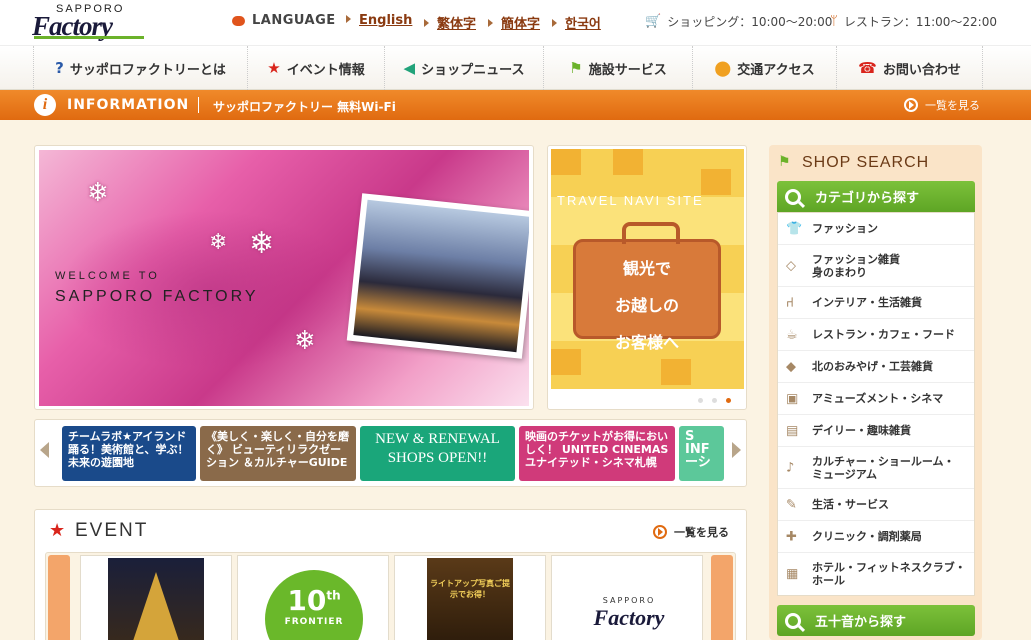 The width and height of the screenshot is (1031, 640). I want to click on kana-search-header: 五十音から探す, so click(876, 620).